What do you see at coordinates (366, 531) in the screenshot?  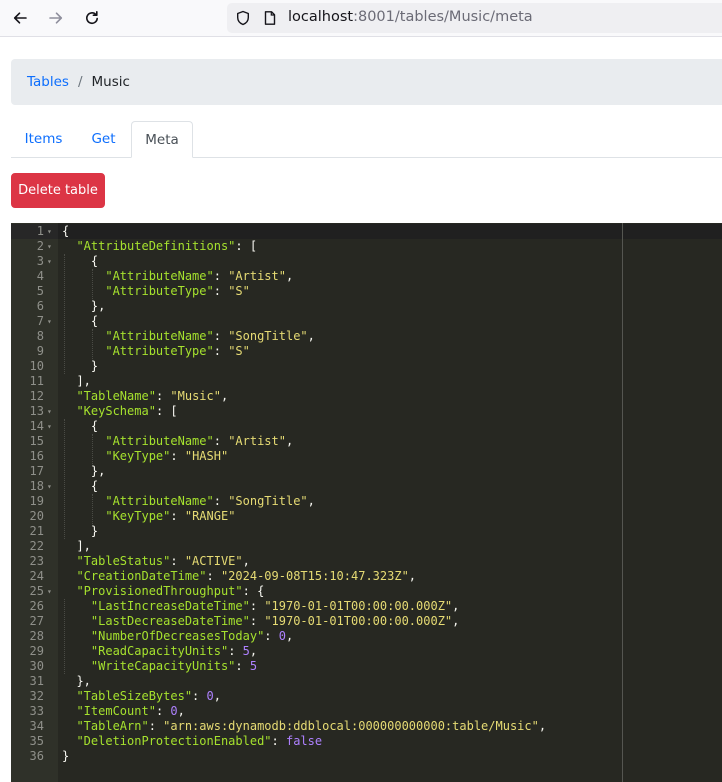 I see `code-line: 21 }` at bounding box center [366, 531].